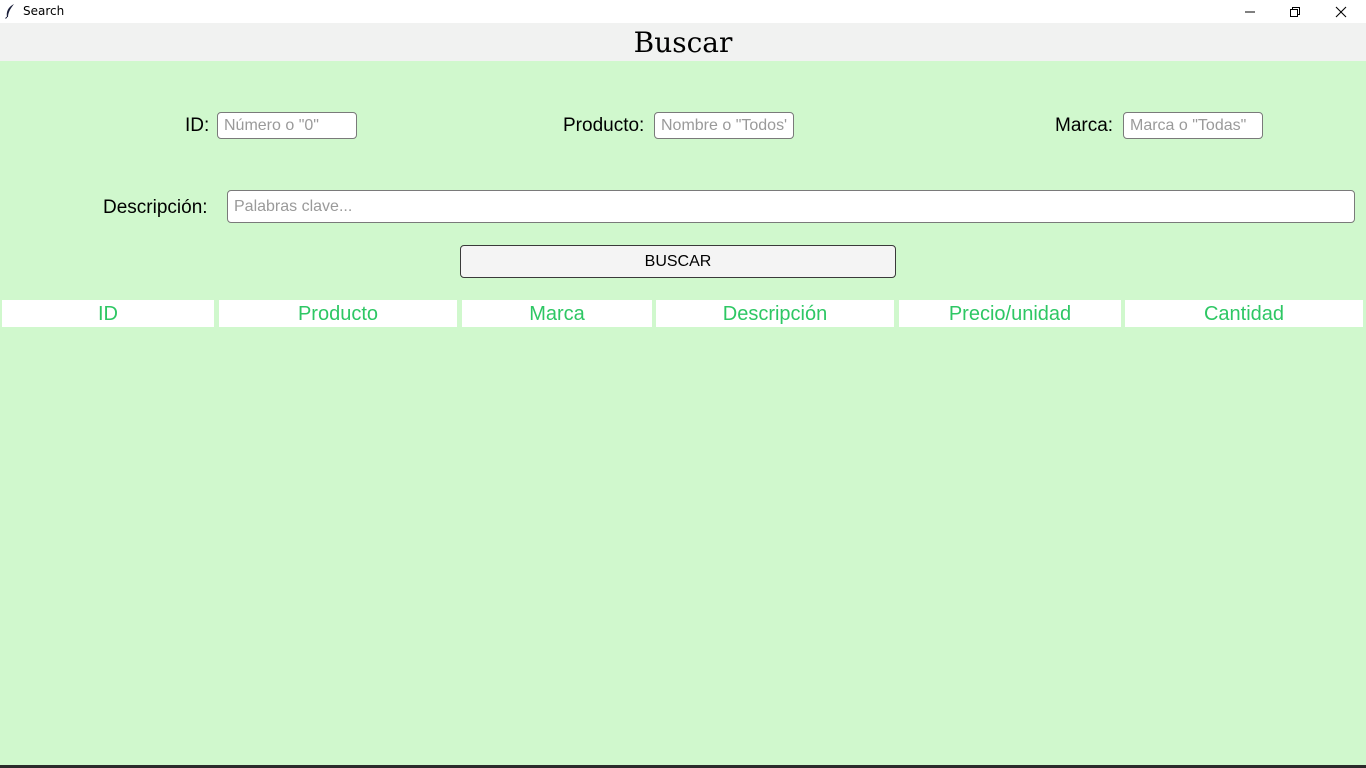 The height and width of the screenshot is (768, 1366). I want to click on marca-input, so click(1193, 125).